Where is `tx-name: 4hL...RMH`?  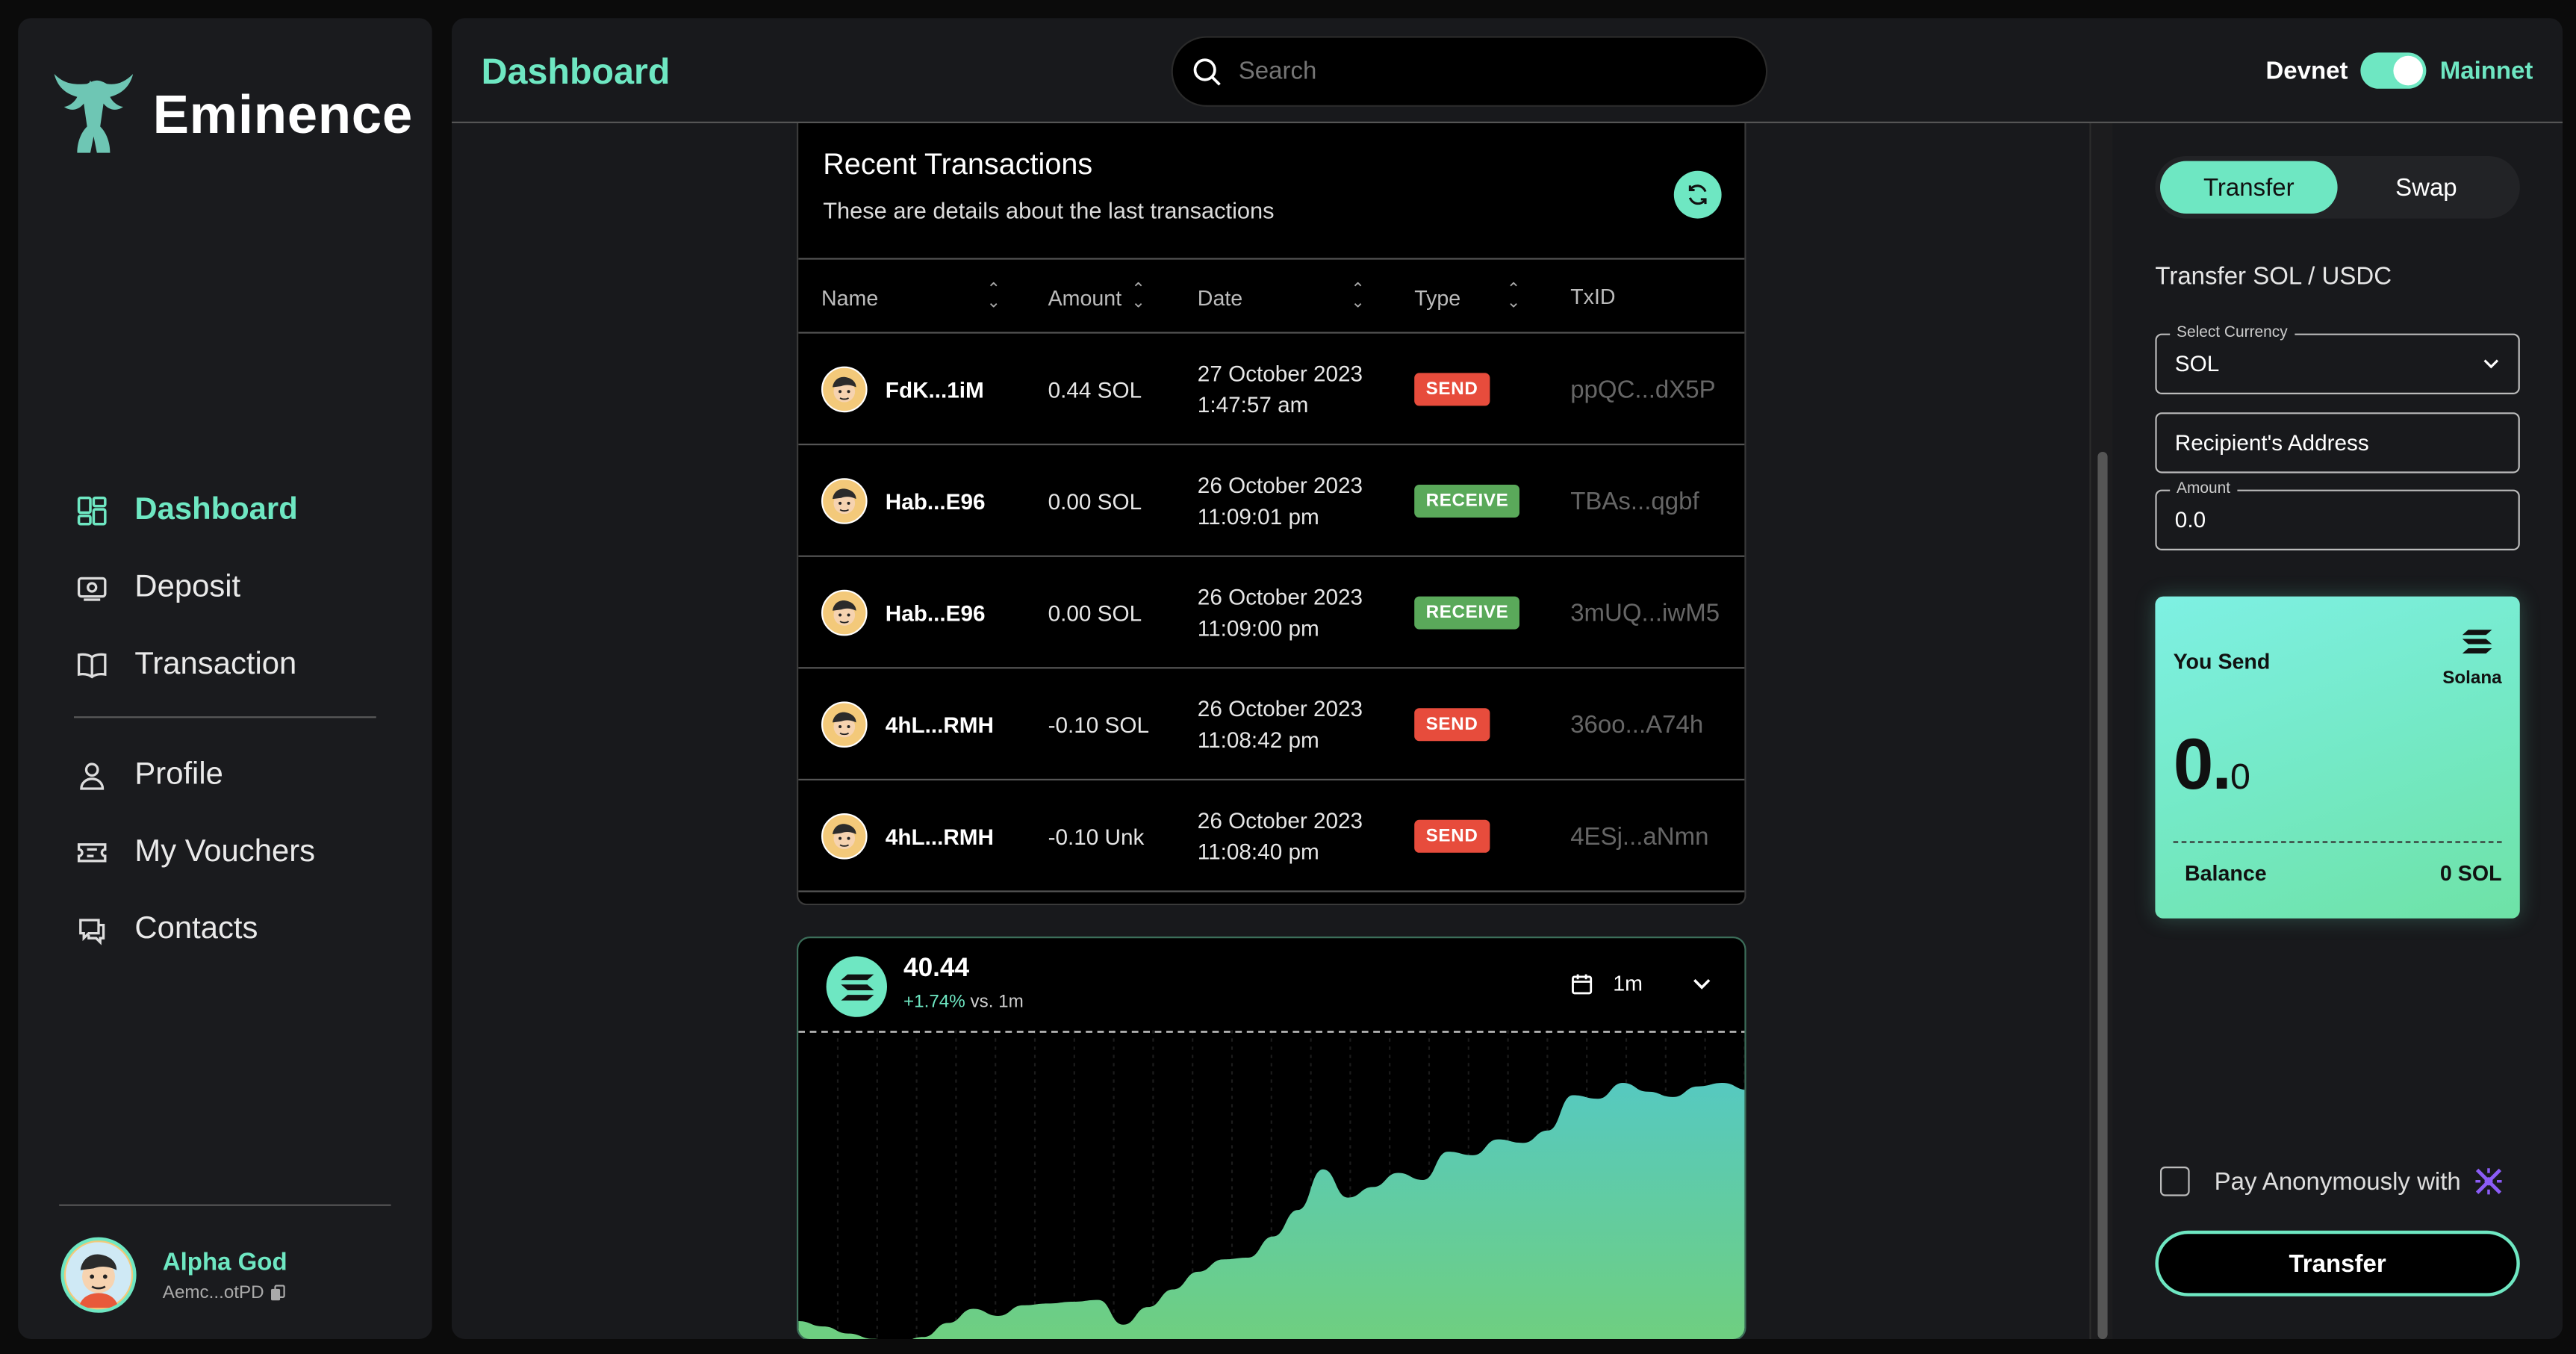 tx-name: 4hL...RMH is located at coordinates (940, 836).